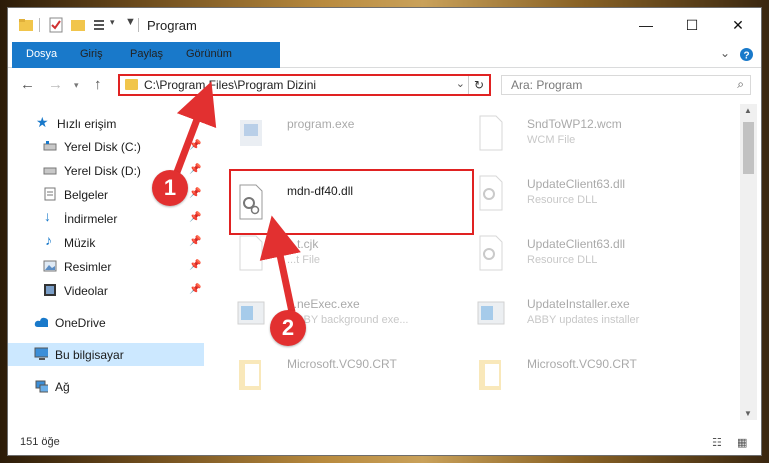 The width and height of the screenshot is (769, 463). I want to click on sidebar-item-label: Bu bilgisayar, so click(89, 355).